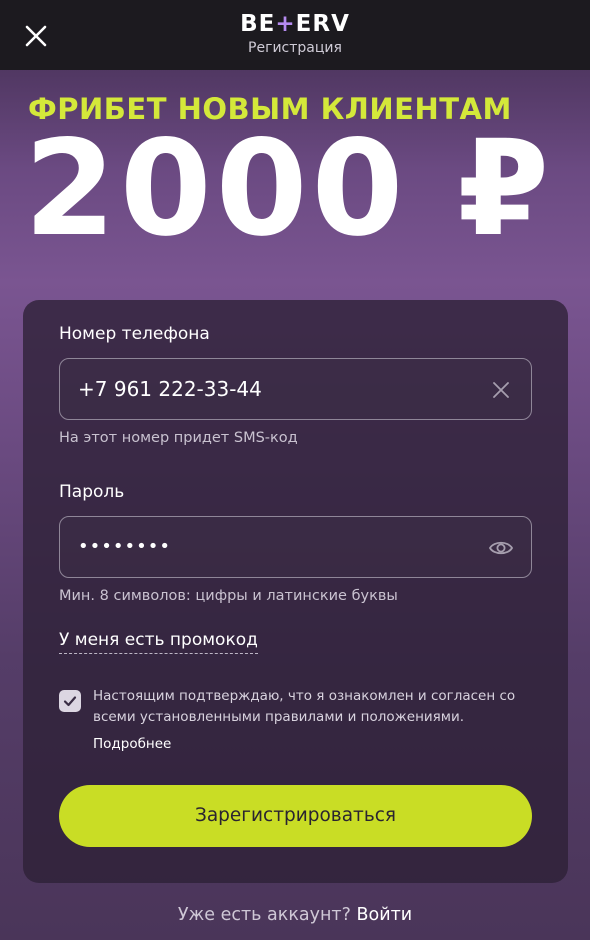 Image resolution: width=590 pixels, height=940 pixels. Describe the element at coordinates (501, 390) in the screenshot. I see `clear-icon` at that location.